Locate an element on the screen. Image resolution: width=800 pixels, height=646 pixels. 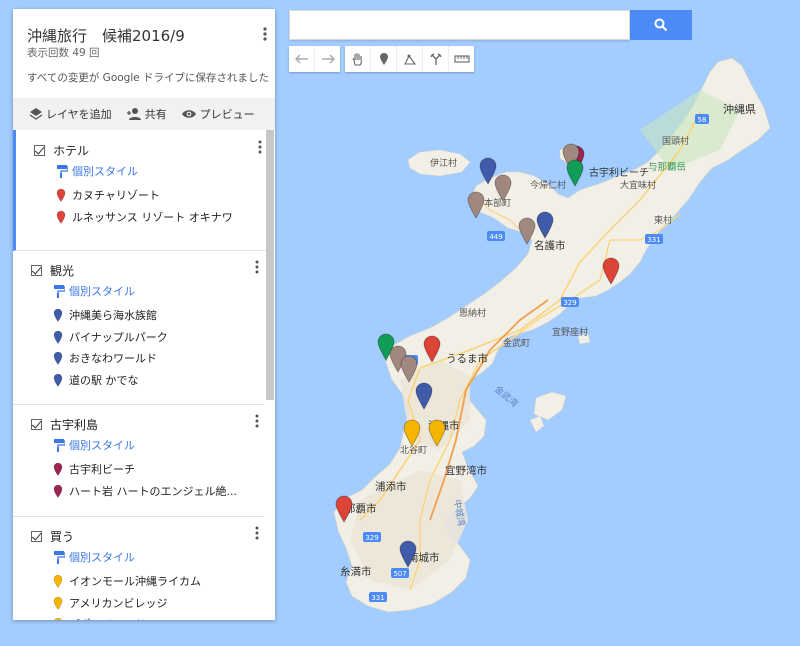
map-menu-button is located at coordinates (265, 35).